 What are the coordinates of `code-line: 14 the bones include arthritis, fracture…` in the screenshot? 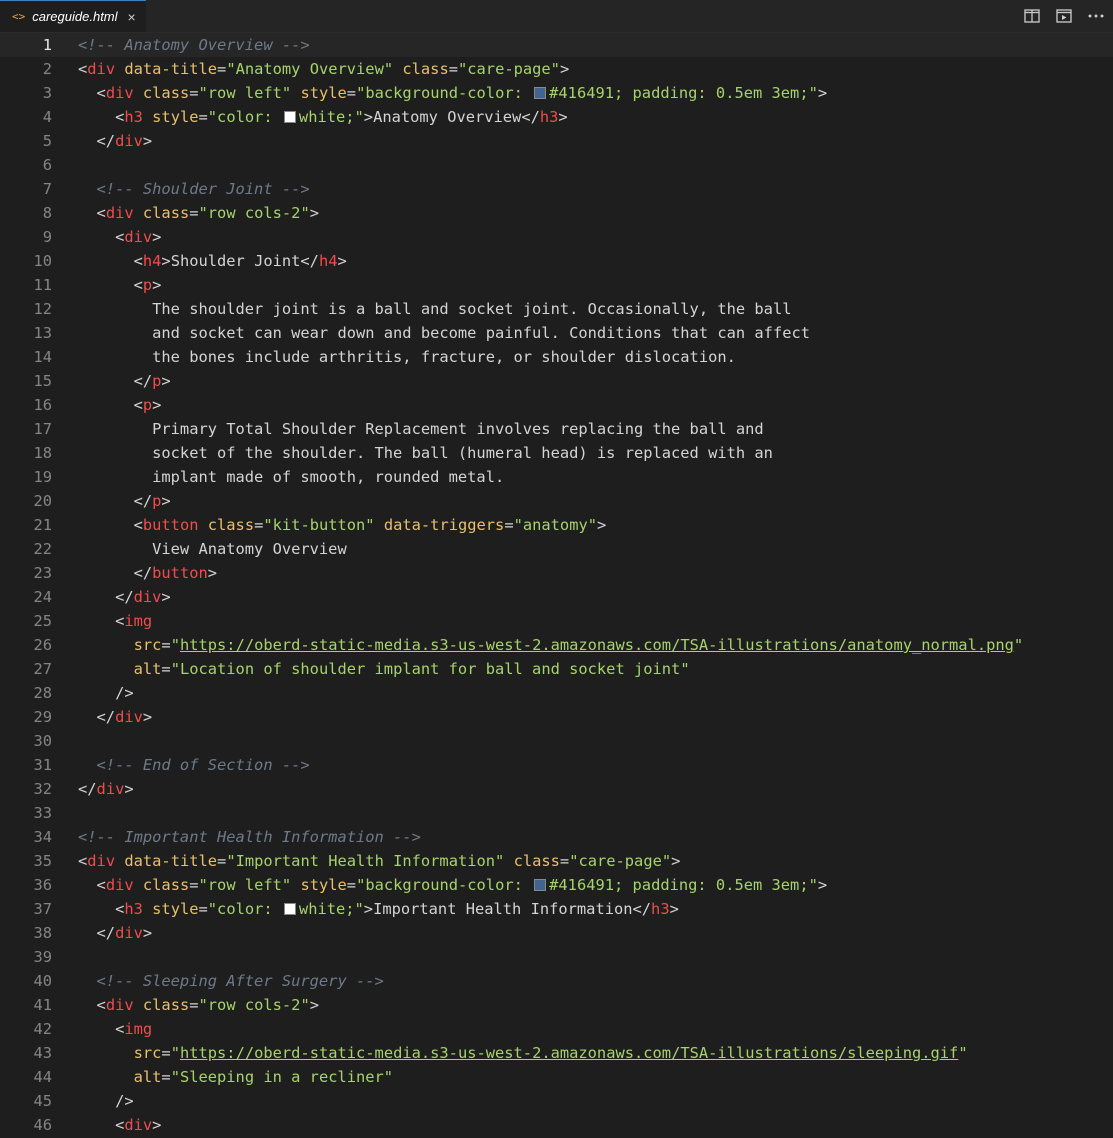 It's located at (556, 357).